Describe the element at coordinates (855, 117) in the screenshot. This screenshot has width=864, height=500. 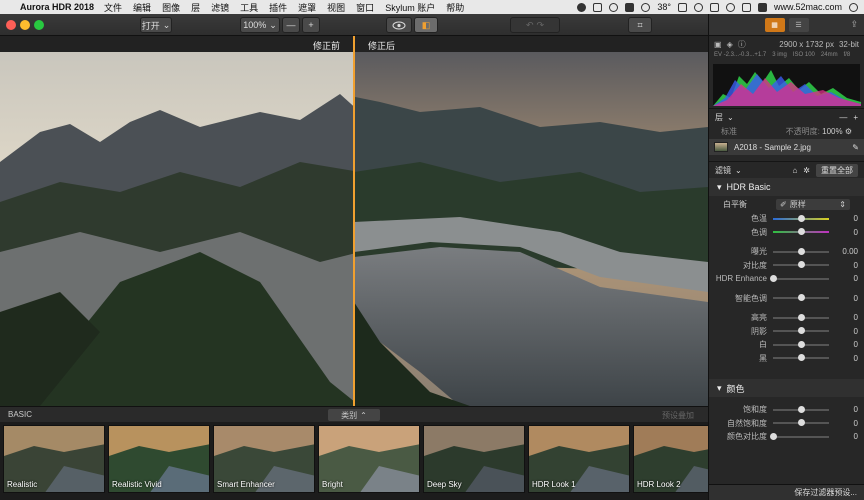
I see `add-layer-button: +` at that location.